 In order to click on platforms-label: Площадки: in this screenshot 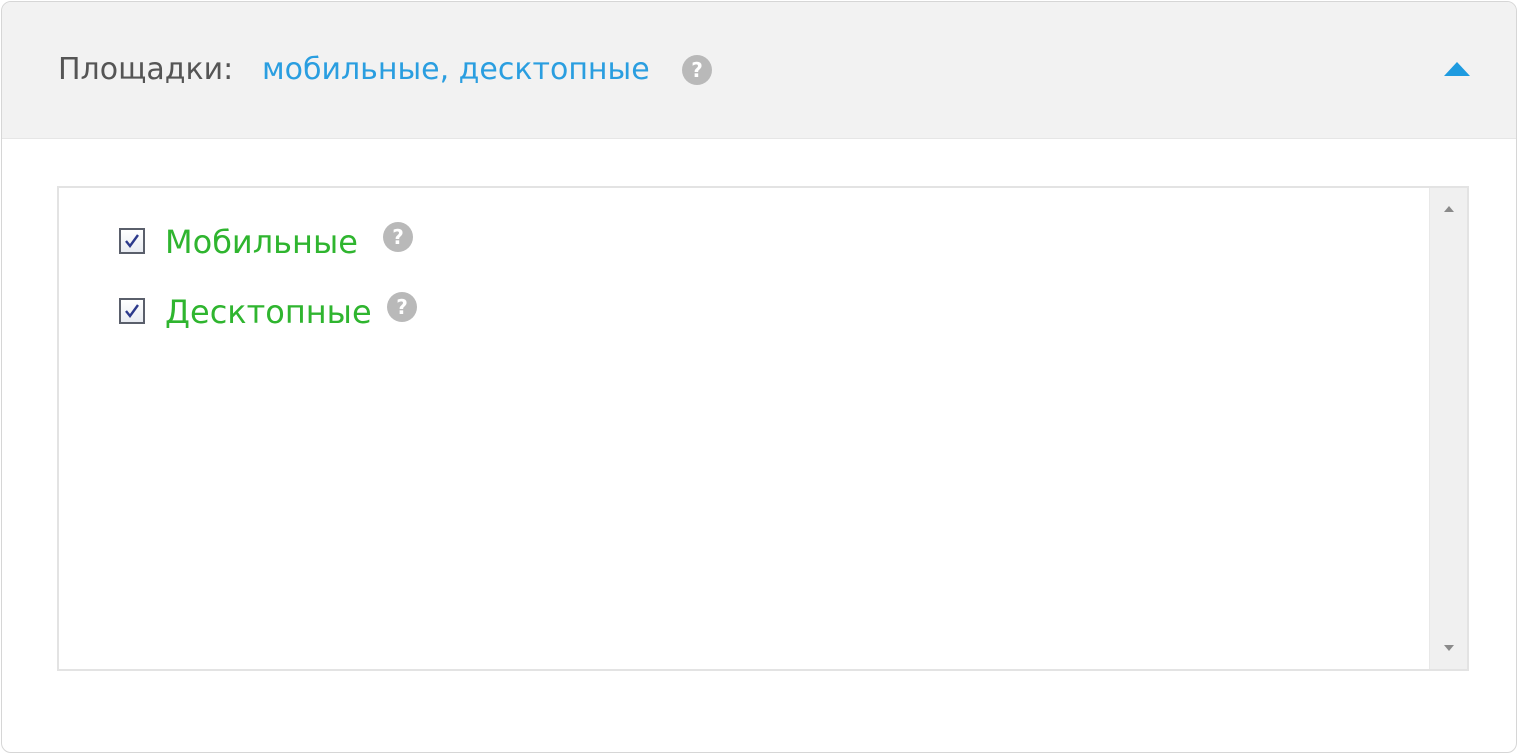, I will do `click(146, 69)`.